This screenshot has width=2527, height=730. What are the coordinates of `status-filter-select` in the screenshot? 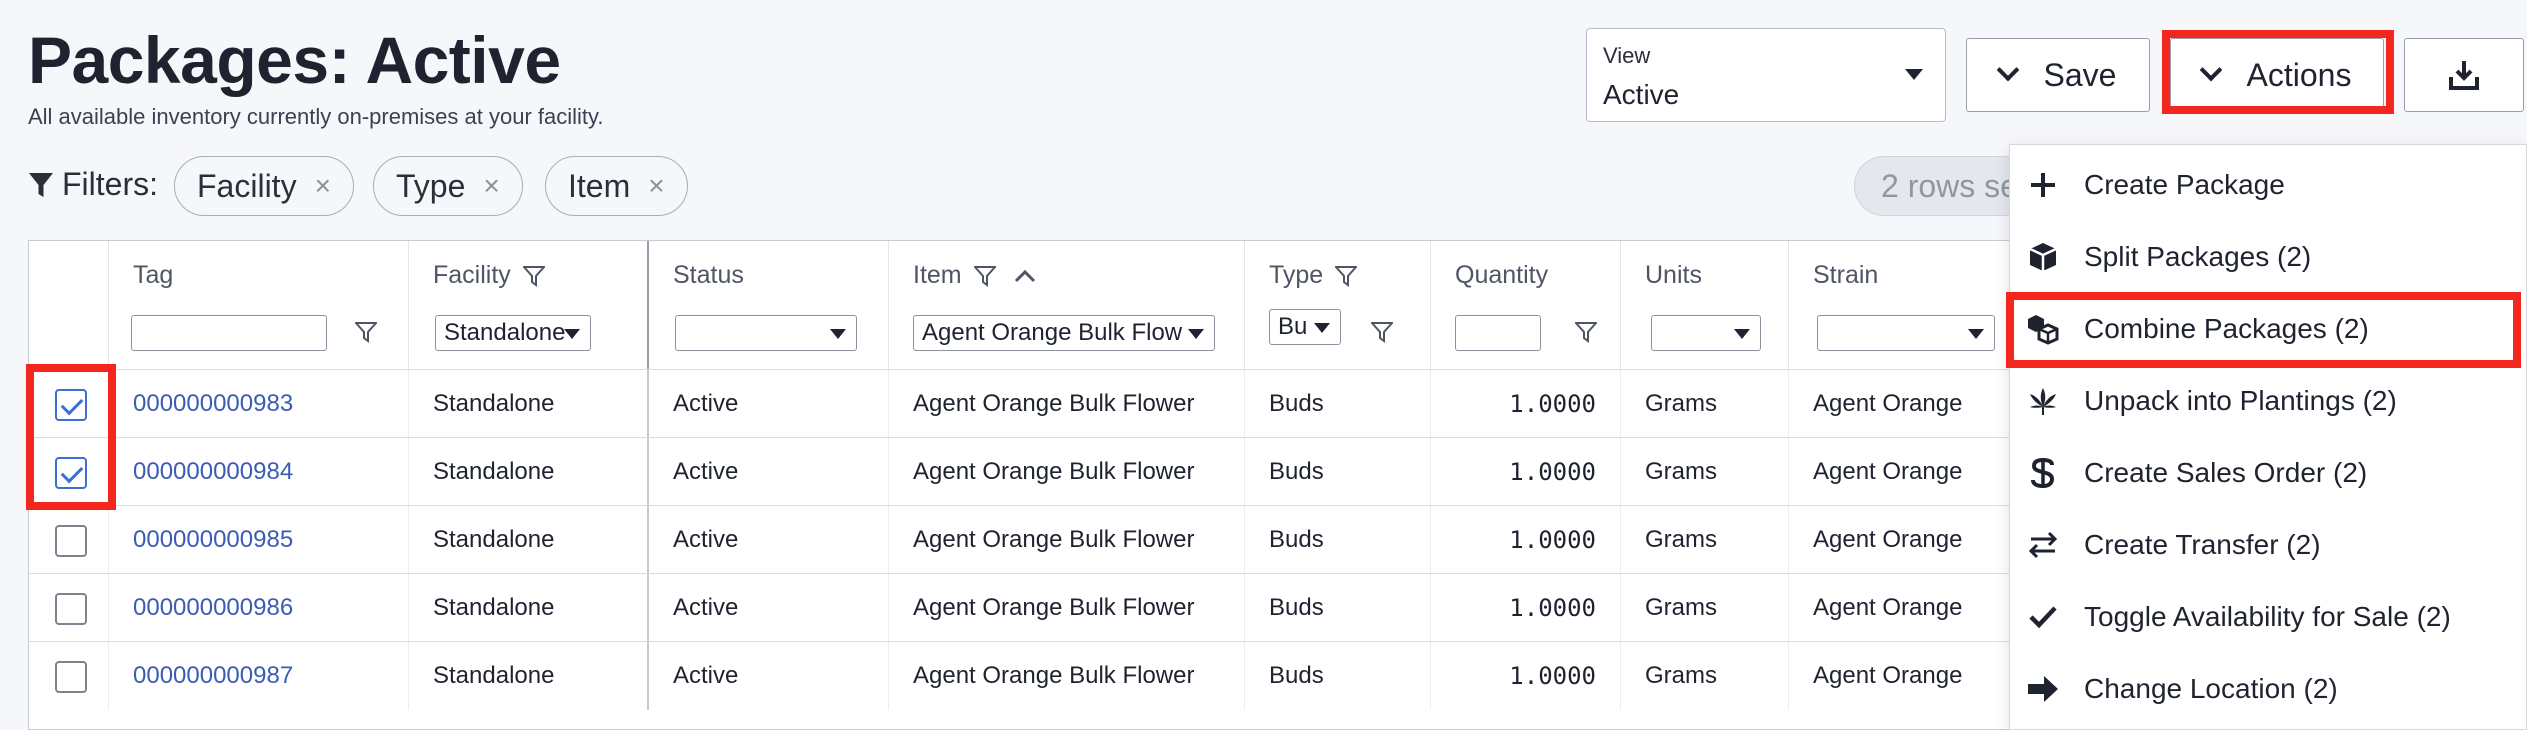 It's located at (766, 333).